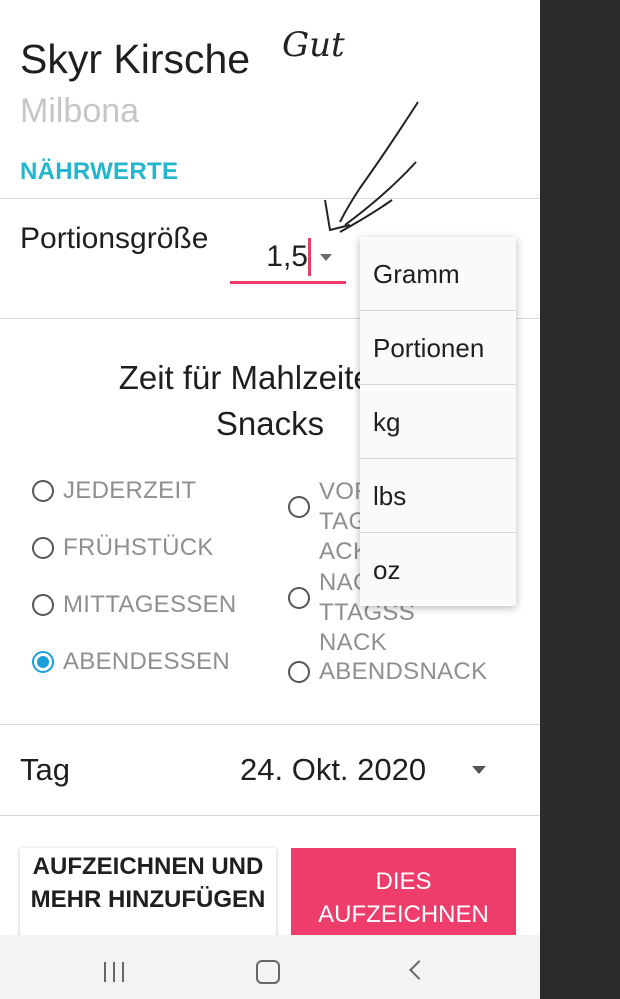  What do you see at coordinates (80, 111) in the screenshot?
I see `product-brand: Milbona` at bounding box center [80, 111].